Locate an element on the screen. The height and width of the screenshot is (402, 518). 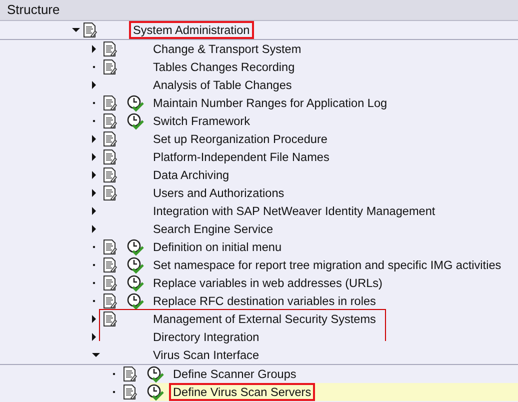
tree-item: Directory Integration is located at coordinates (206, 337).